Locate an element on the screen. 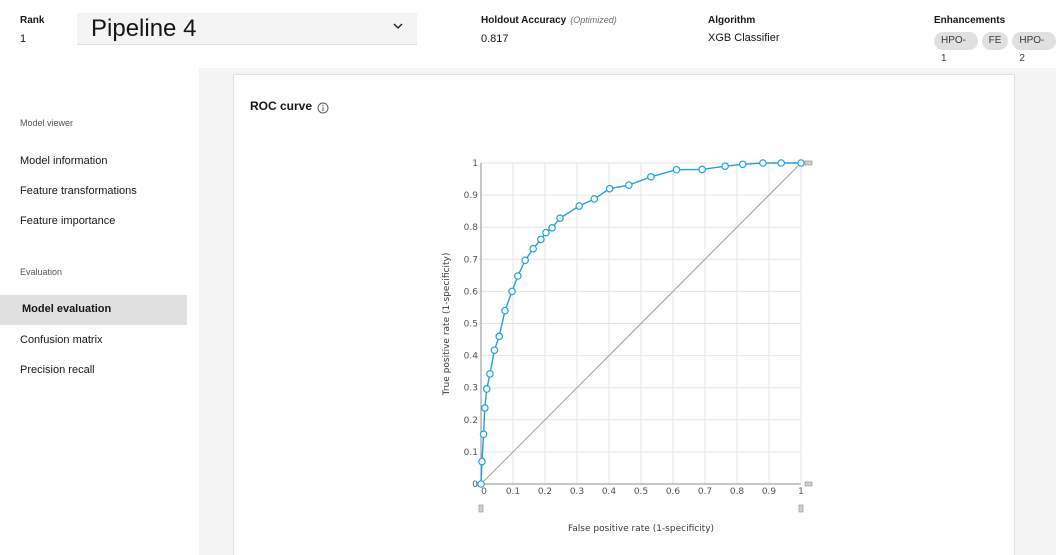  enhancements-label: Enhancements is located at coordinates (970, 20).